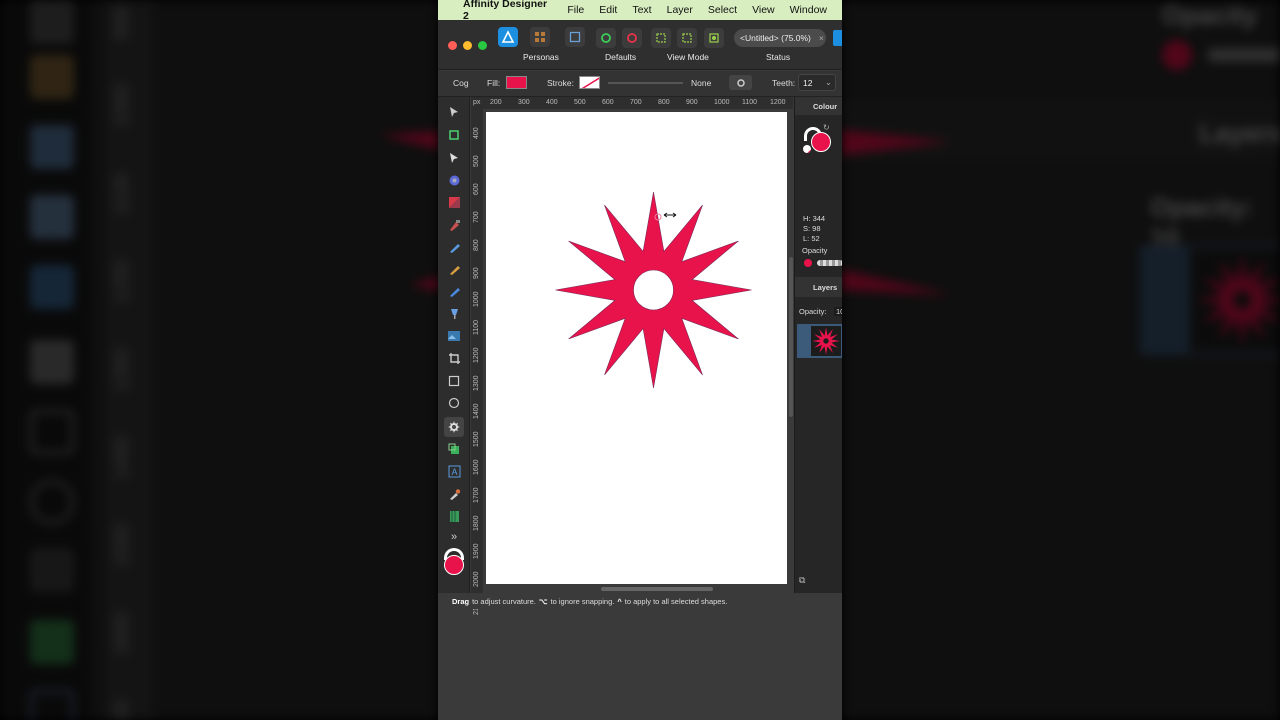  Describe the element at coordinates (657, 589) in the screenshot. I see `horizontal-scrollbar` at that location.